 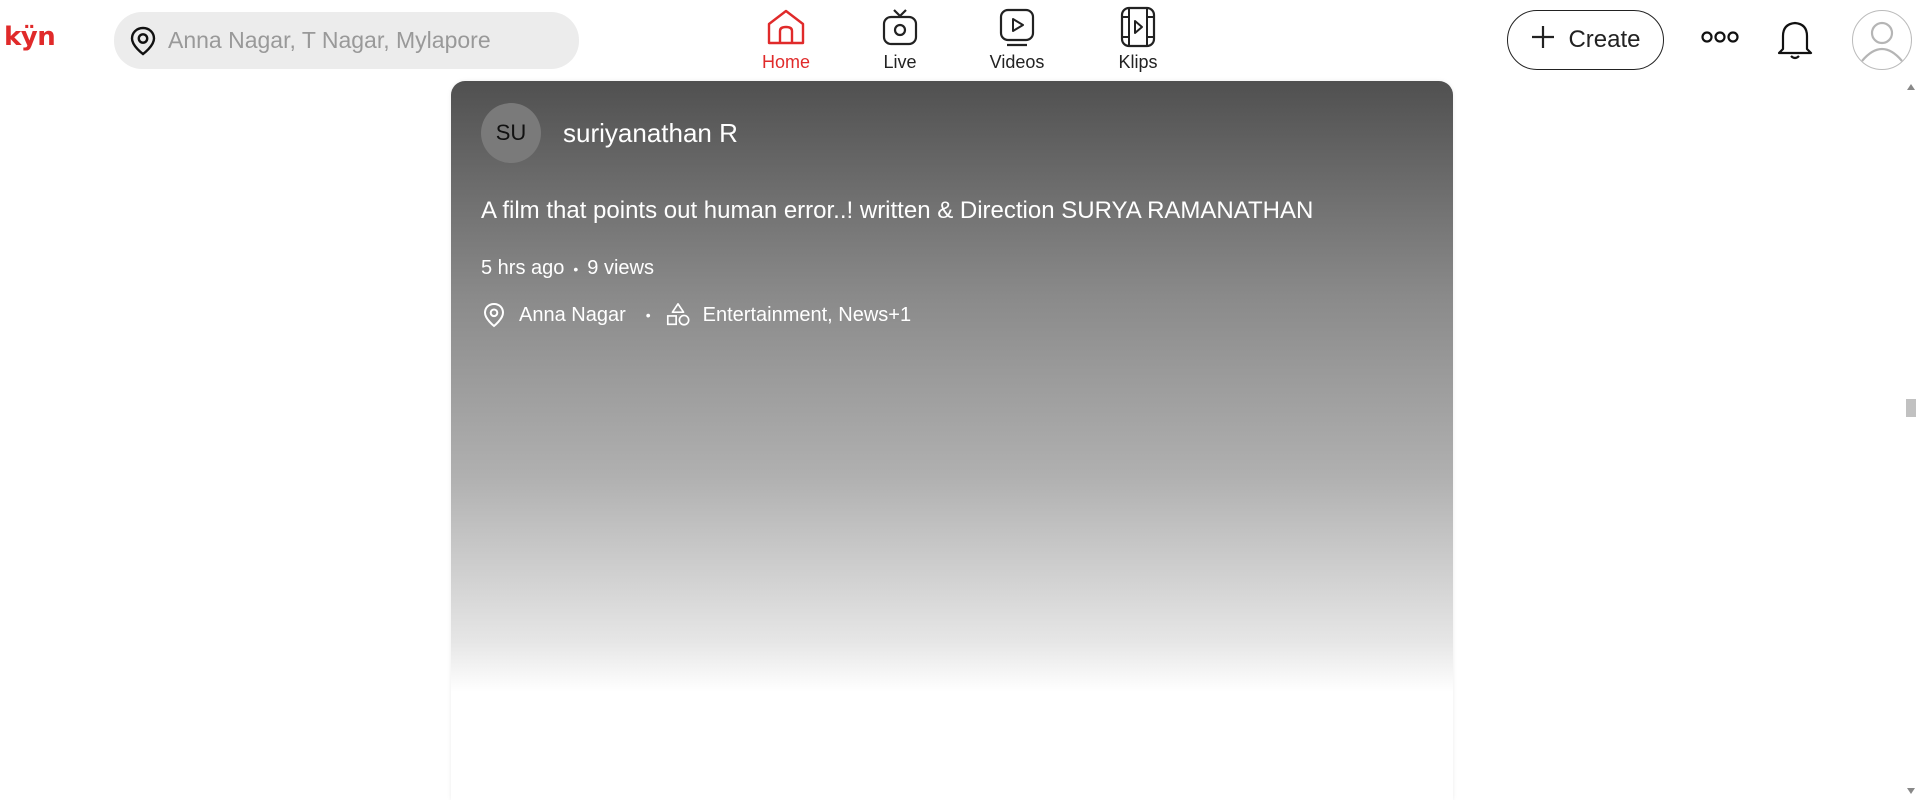 I want to click on location-search-box, so click(x=346, y=40).